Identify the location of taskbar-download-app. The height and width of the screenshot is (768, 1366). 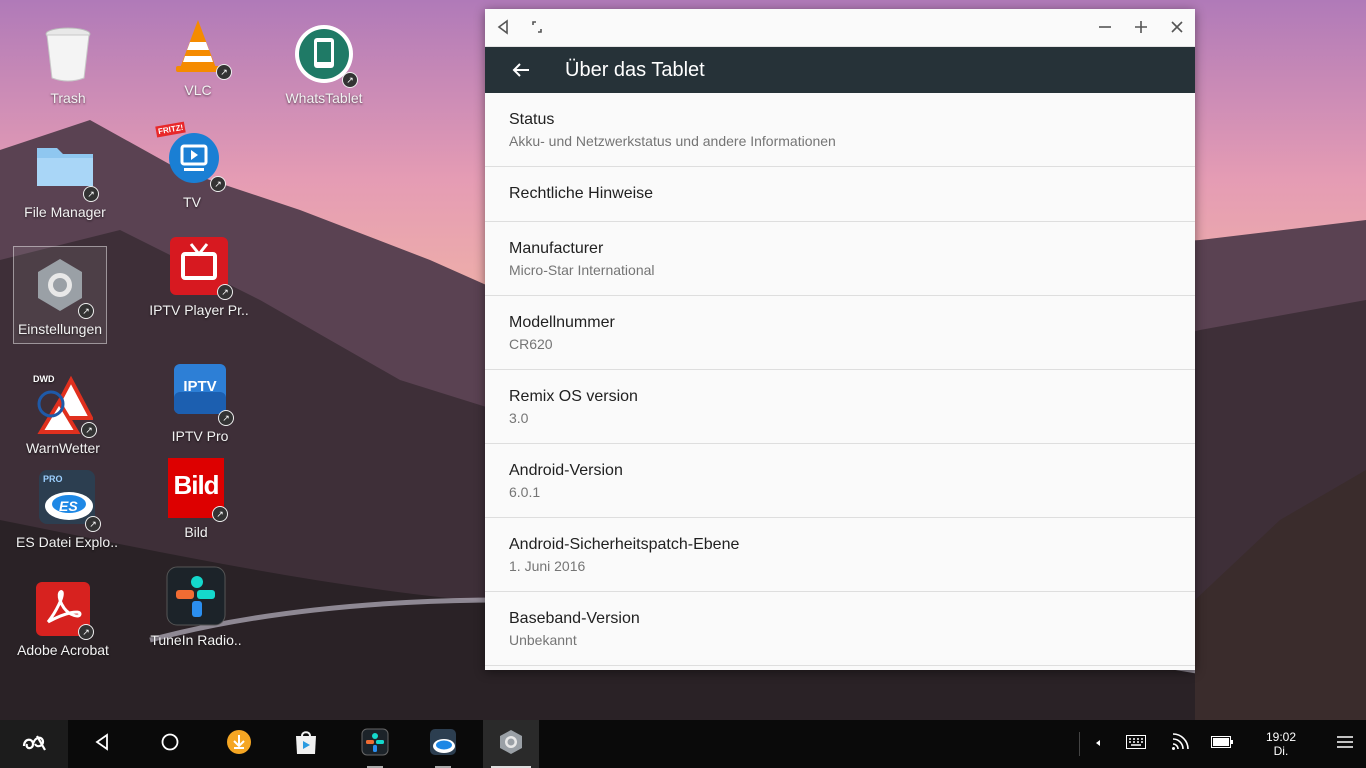
(239, 744).